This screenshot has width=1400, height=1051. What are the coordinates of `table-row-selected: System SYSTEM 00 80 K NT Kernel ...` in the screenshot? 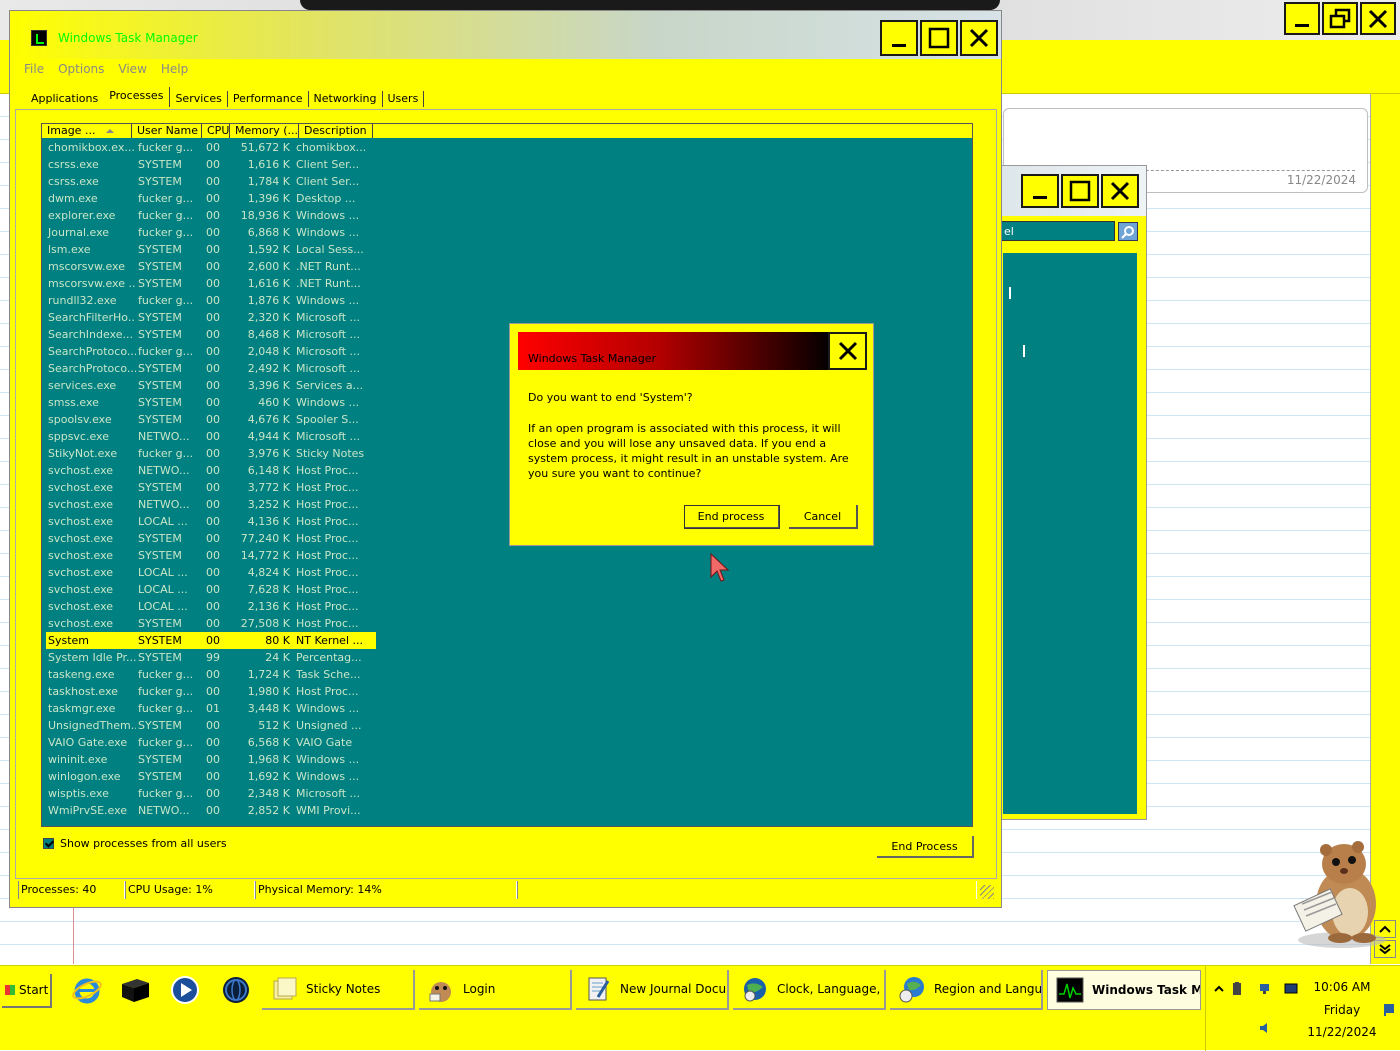 It's located at (211, 640).